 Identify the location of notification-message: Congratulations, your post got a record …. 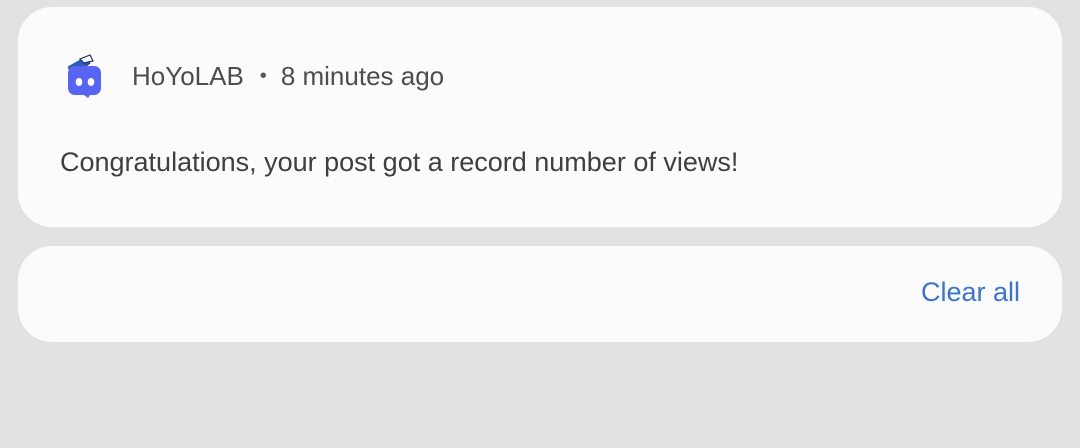
(399, 162).